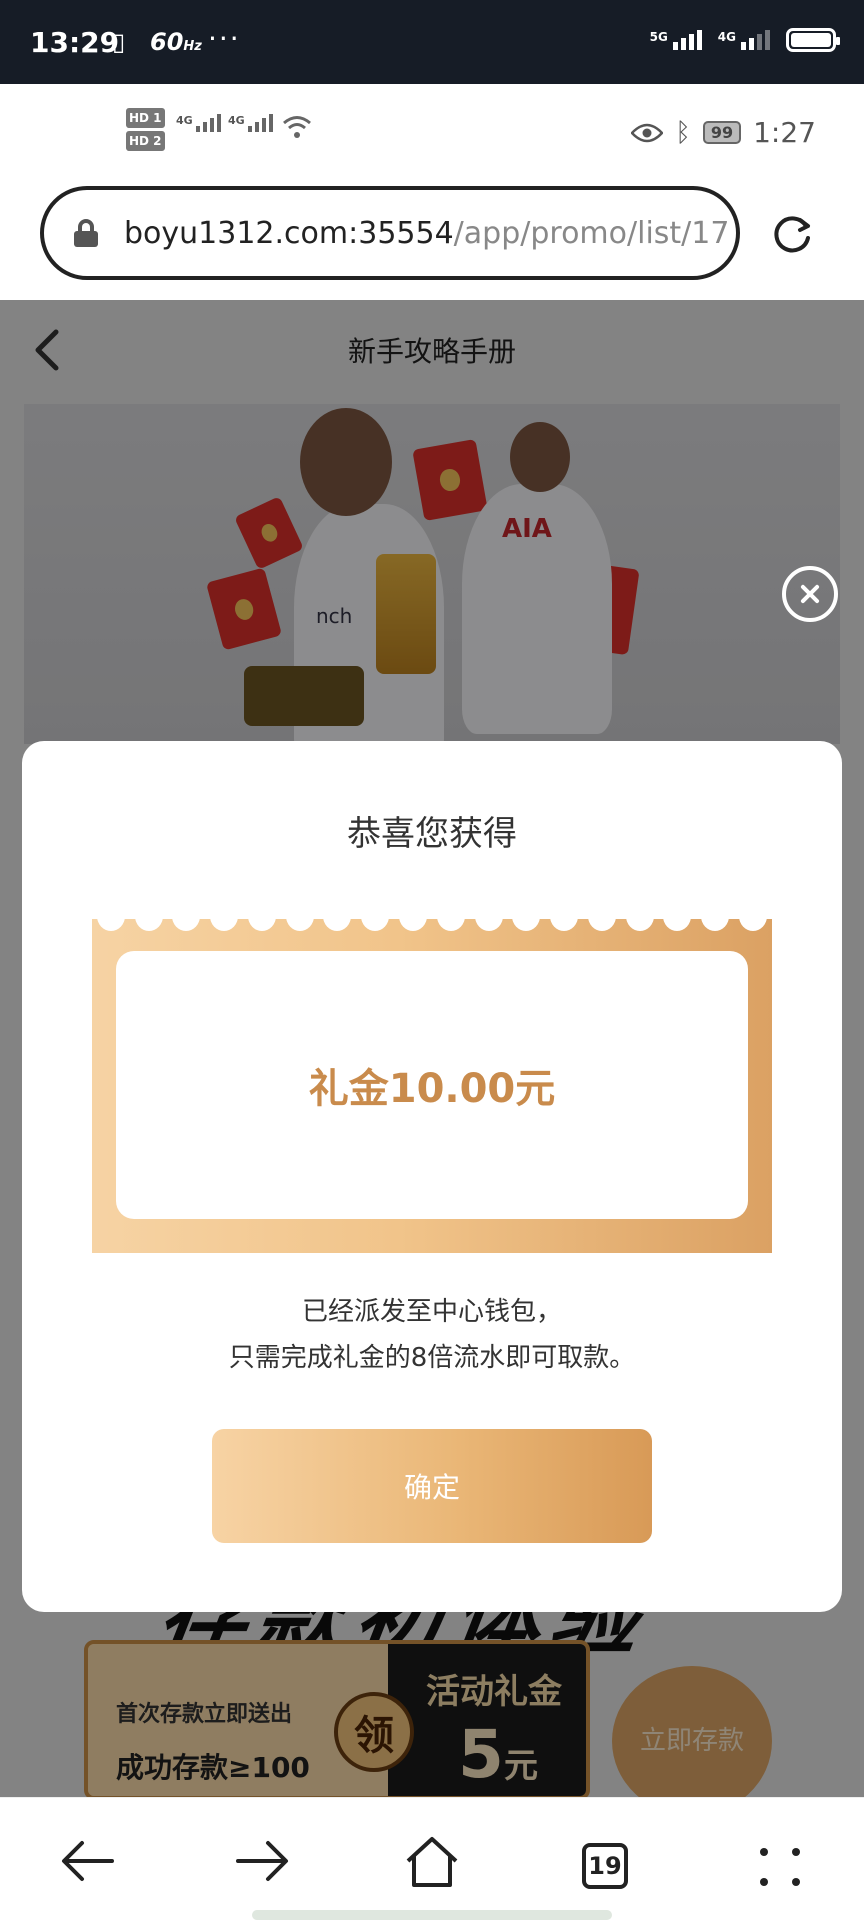  What do you see at coordinates (676, 40) in the screenshot?
I see `signal-5g-icon: 5G` at bounding box center [676, 40].